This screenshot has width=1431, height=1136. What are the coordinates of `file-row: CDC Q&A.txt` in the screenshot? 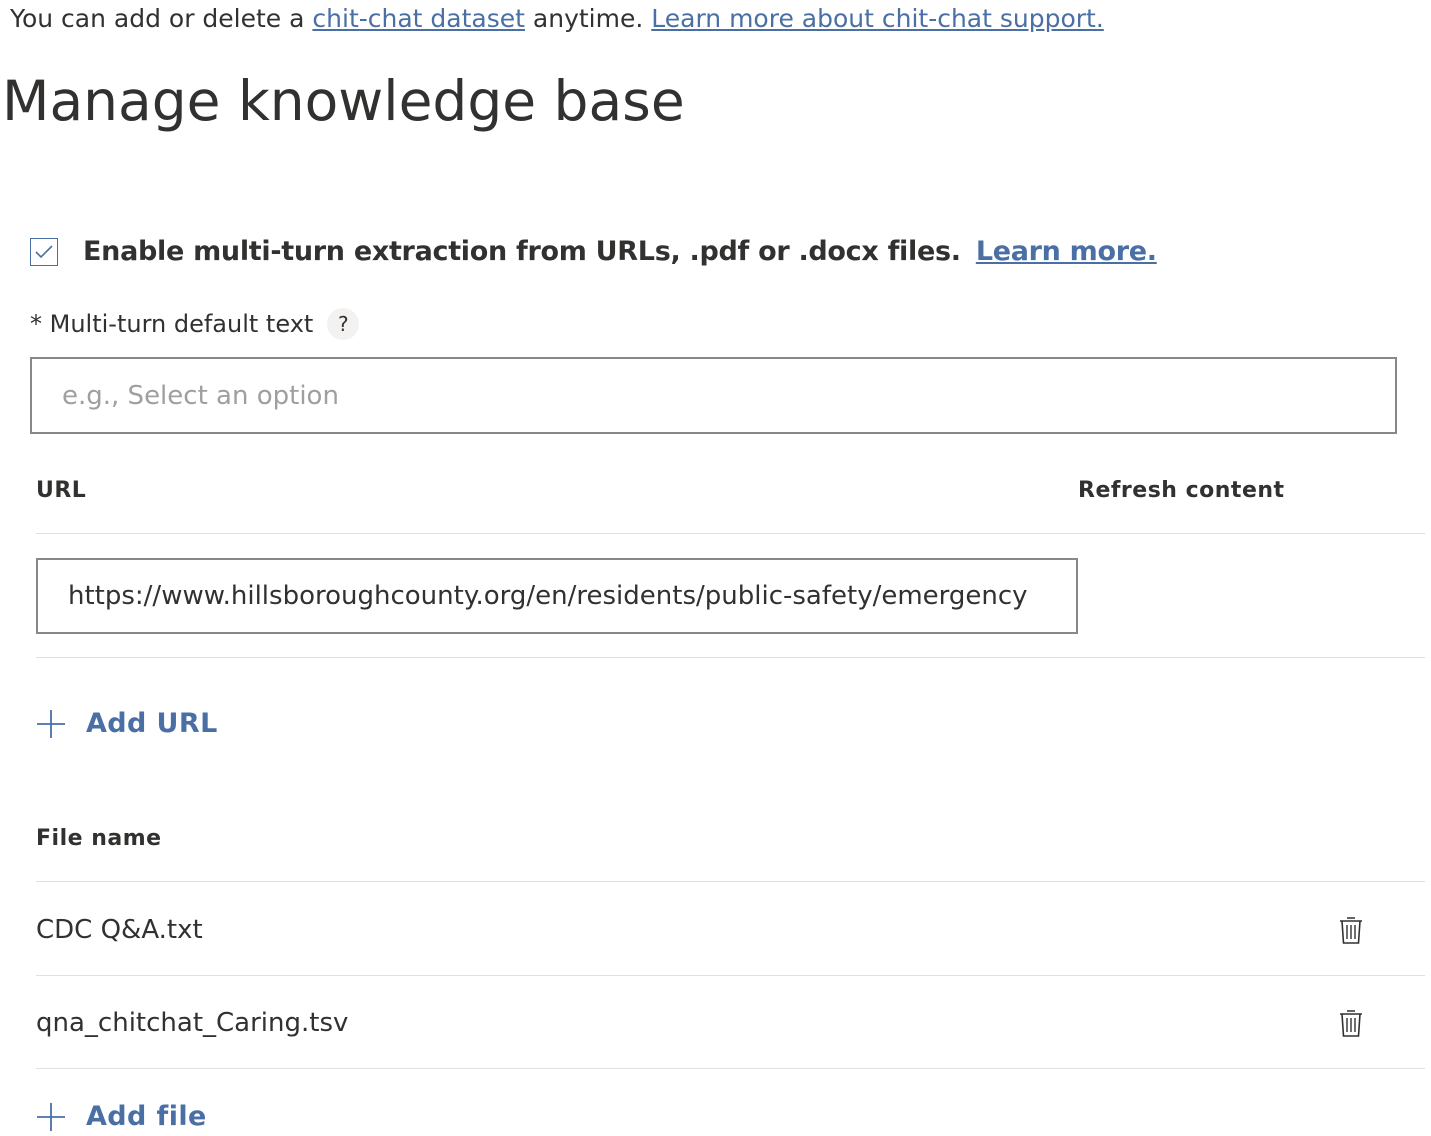 It's located at (730, 930).